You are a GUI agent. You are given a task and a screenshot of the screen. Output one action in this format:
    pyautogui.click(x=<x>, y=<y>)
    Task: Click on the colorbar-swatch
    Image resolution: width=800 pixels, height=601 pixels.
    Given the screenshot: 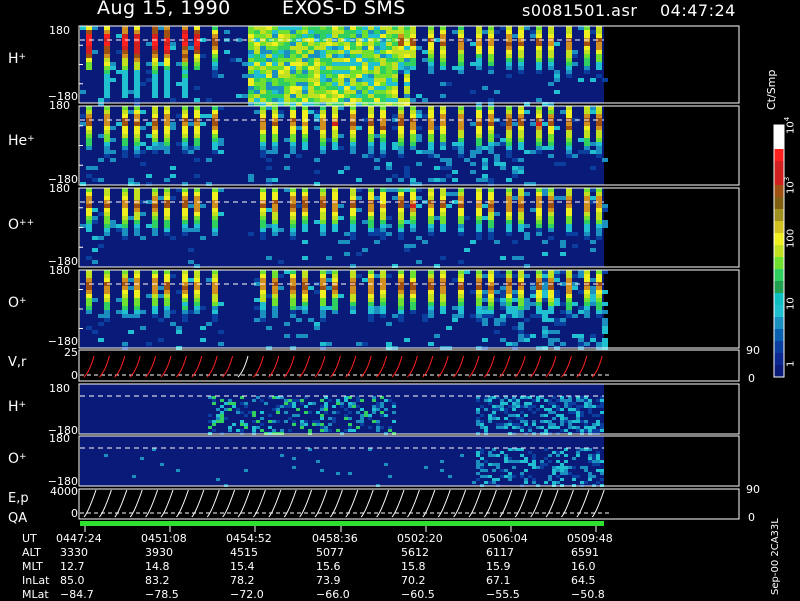 What is the action you would take?
    pyautogui.click(x=779, y=347)
    